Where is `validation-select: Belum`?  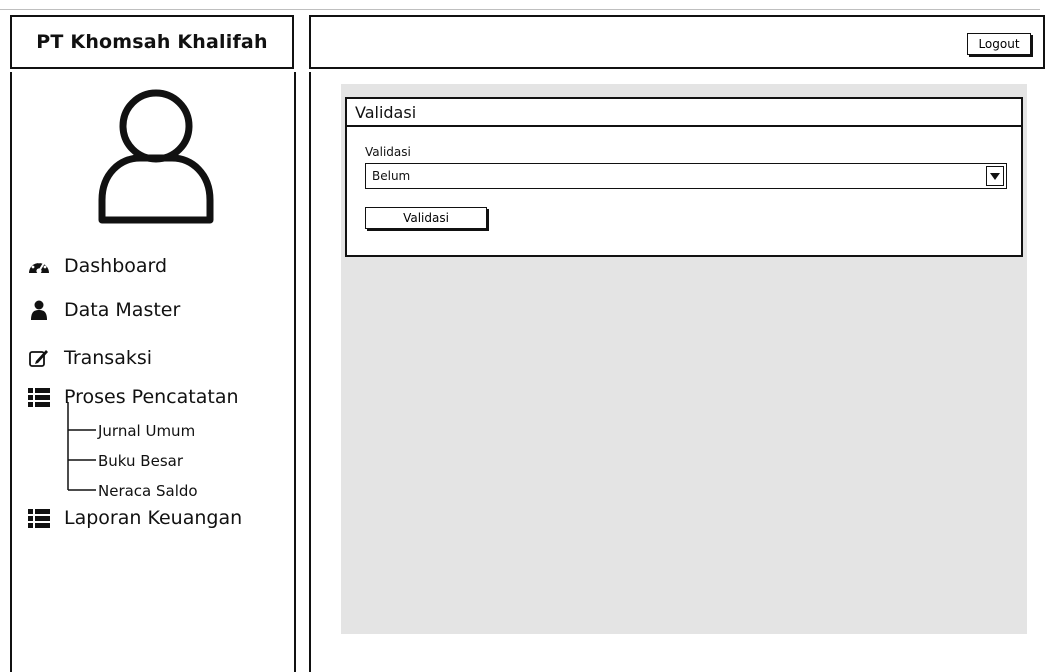 validation-select: Belum is located at coordinates (686, 176).